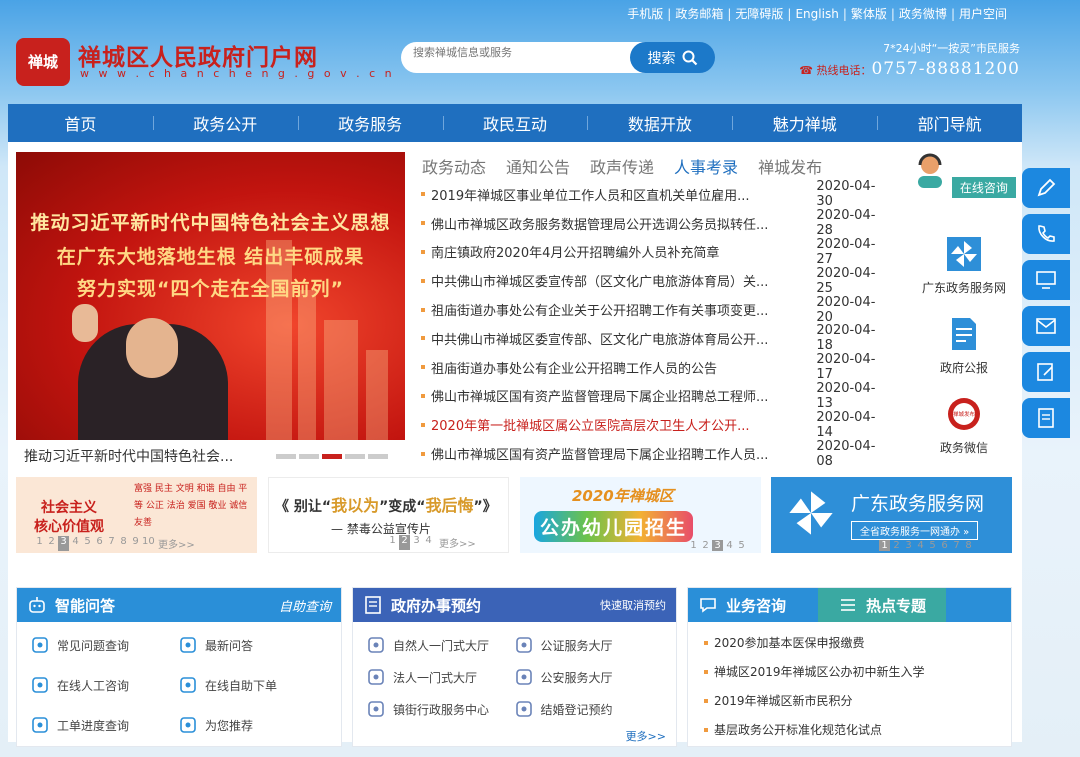 The width and height of the screenshot is (1080, 757). I want to click on news-item: 南庄镇政府2020年4月公开招聘编外人员补充简章 2020-04-27, so click(656, 252).